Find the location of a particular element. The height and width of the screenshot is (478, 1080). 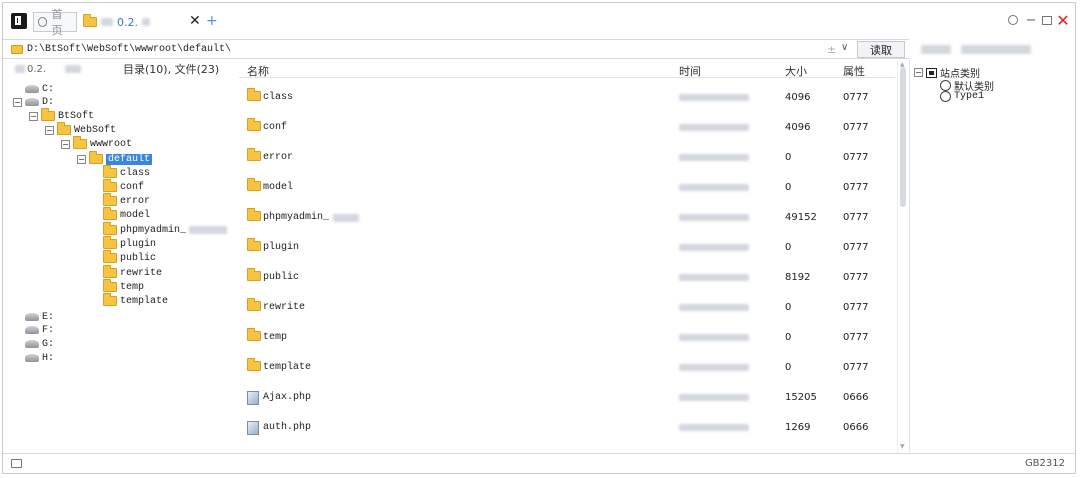

column-time-header: 时间 is located at coordinates (690, 71).